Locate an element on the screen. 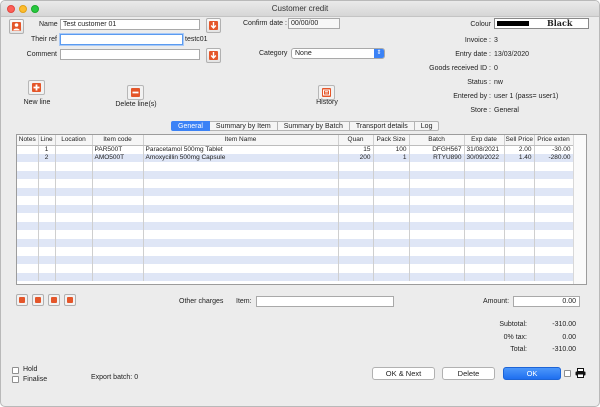  customer-lookup-button is located at coordinates (16, 26).